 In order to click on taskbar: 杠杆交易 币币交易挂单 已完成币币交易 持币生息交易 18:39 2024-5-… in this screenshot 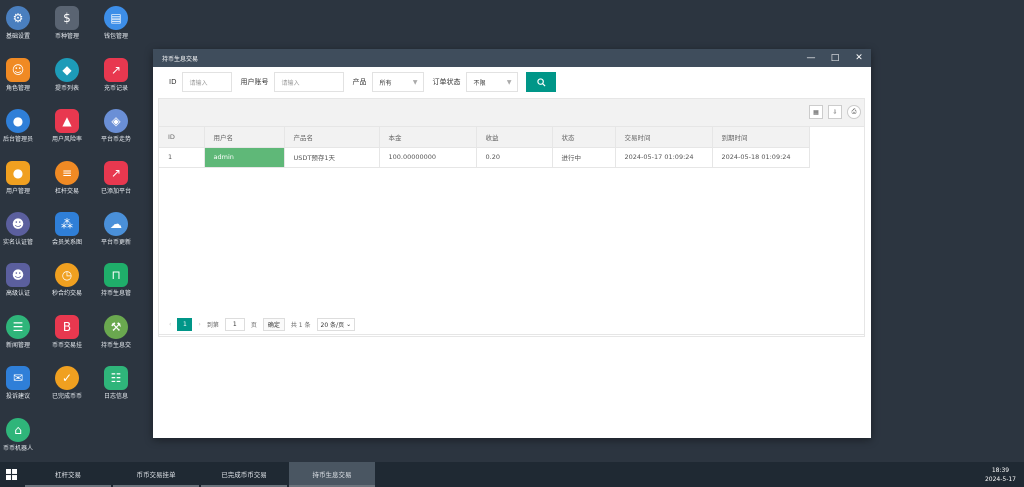, I will do `click(512, 474)`.